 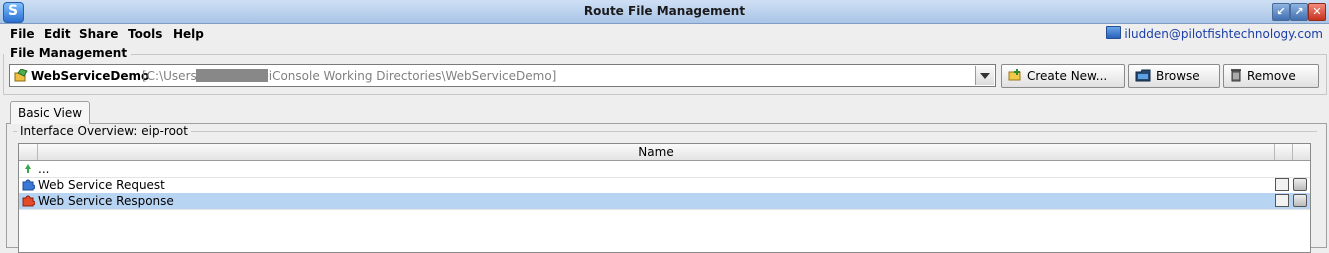 I want to click on remove-label: Remove, so click(x=1271, y=76).